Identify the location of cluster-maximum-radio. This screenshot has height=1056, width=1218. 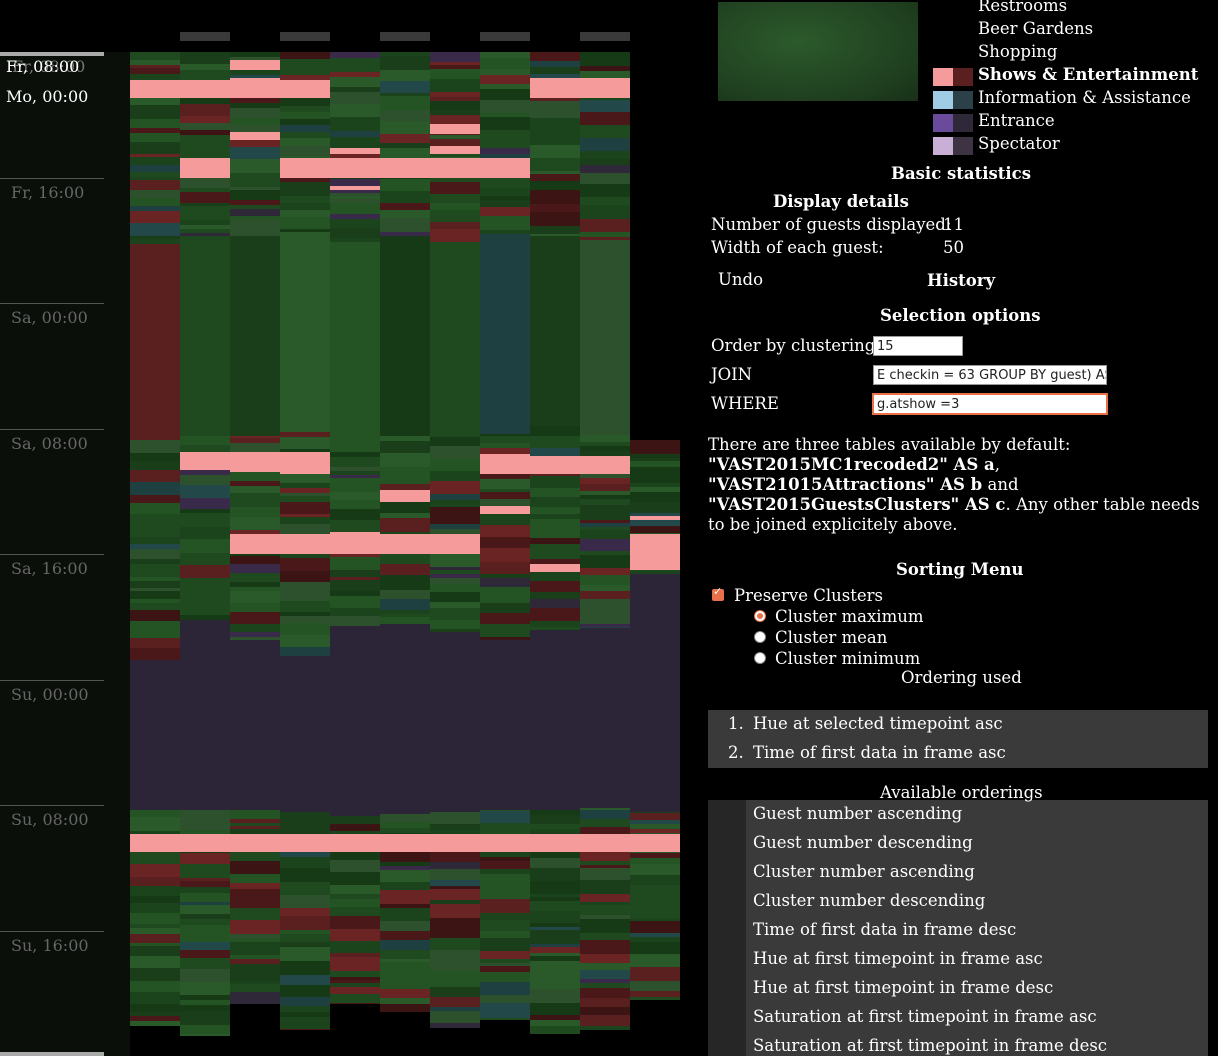
(760, 616).